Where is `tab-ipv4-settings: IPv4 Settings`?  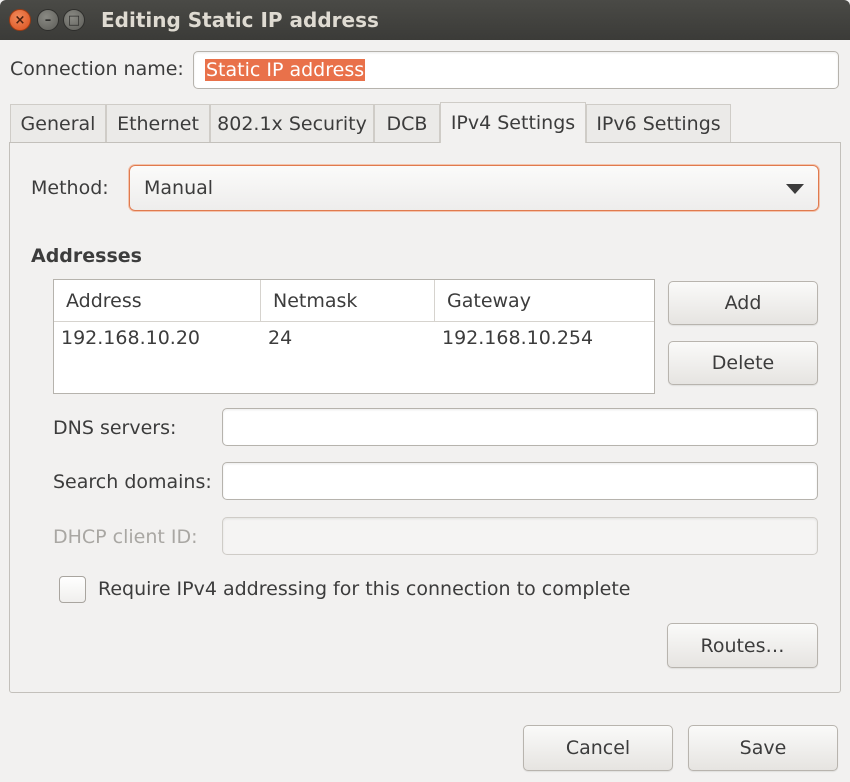 tab-ipv4-settings: IPv4 Settings is located at coordinates (513, 122).